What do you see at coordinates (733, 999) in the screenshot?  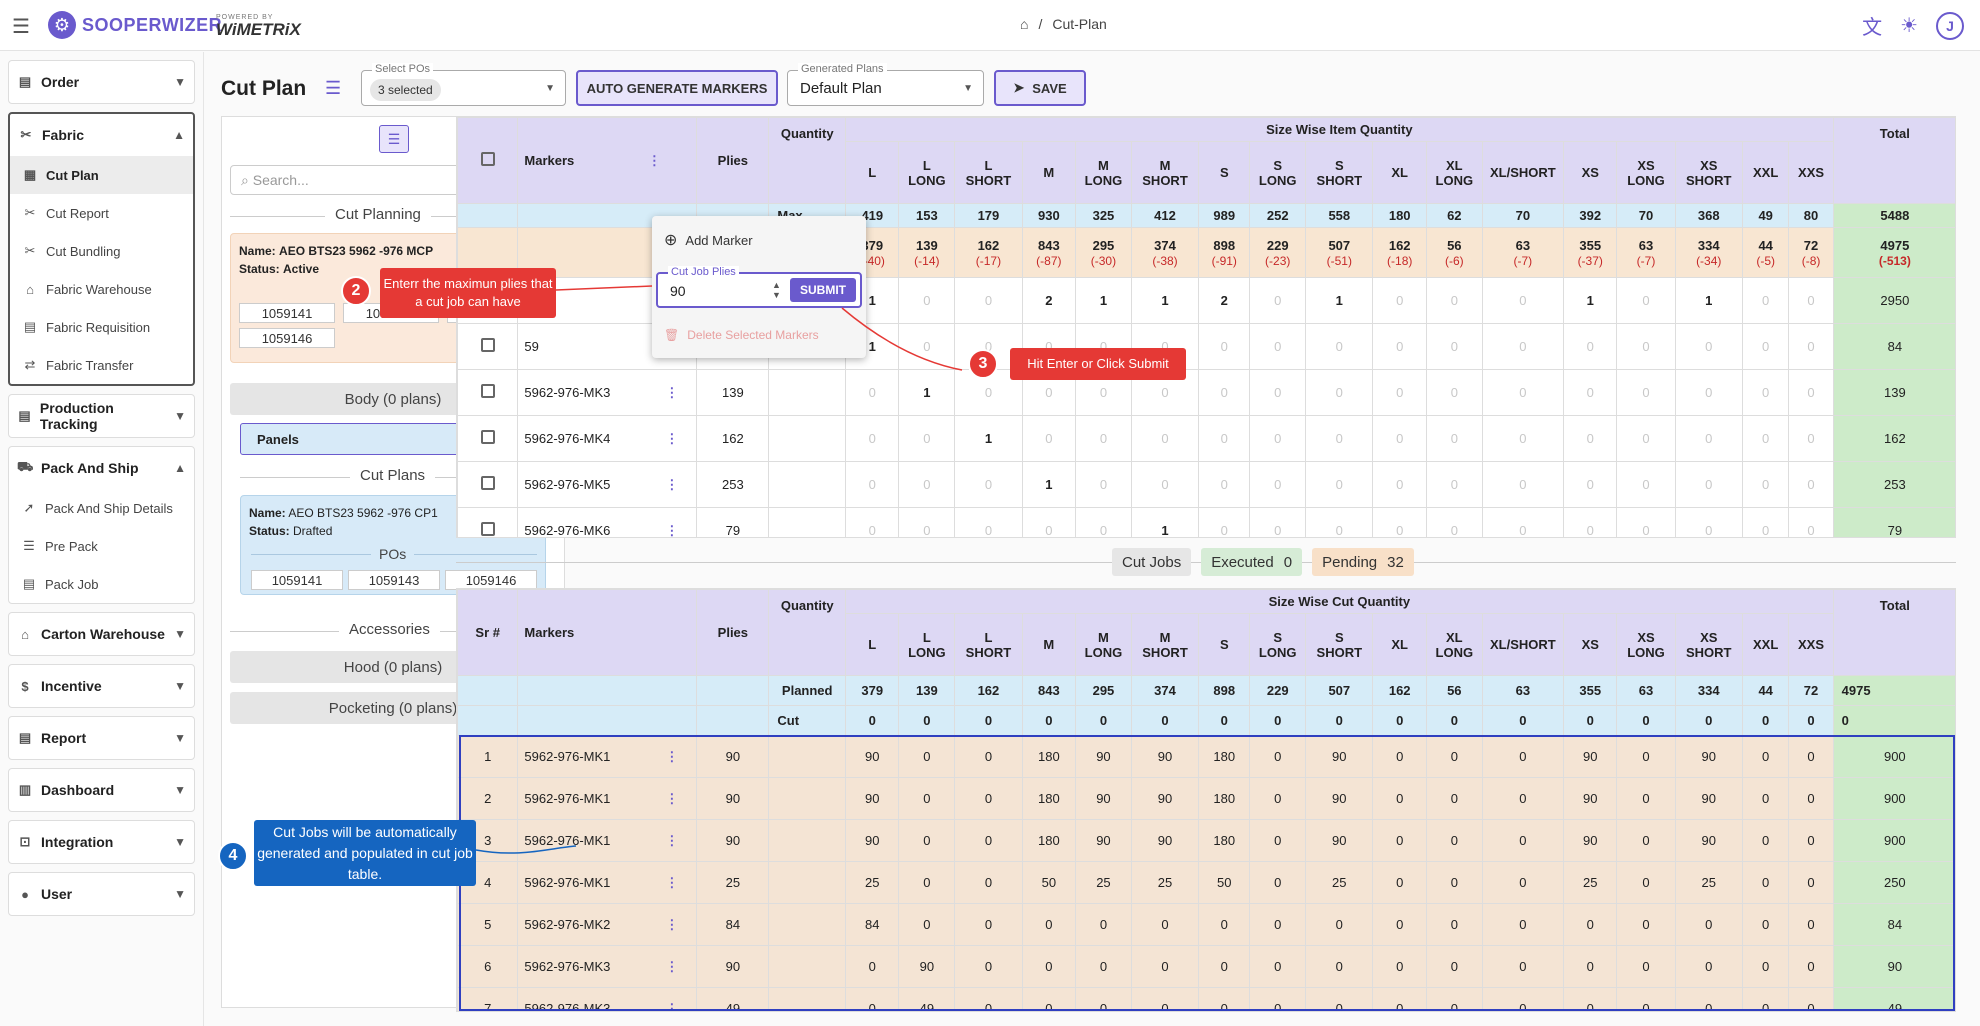 I see `plies-cell: 49` at bounding box center [733, 999].